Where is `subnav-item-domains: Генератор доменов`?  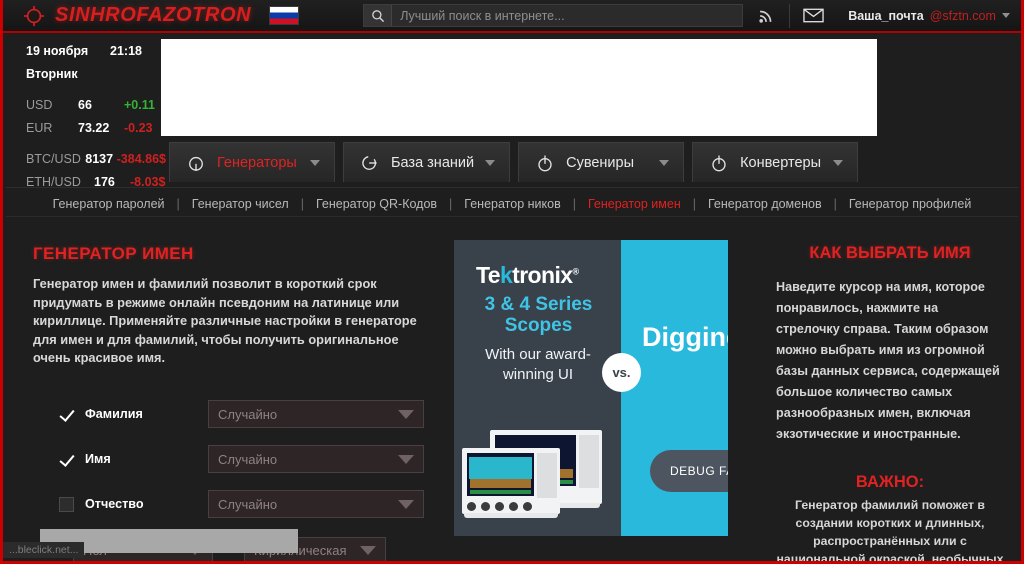
subnav-item-domains: Генератор доменов is located at coordinates (765, 204).